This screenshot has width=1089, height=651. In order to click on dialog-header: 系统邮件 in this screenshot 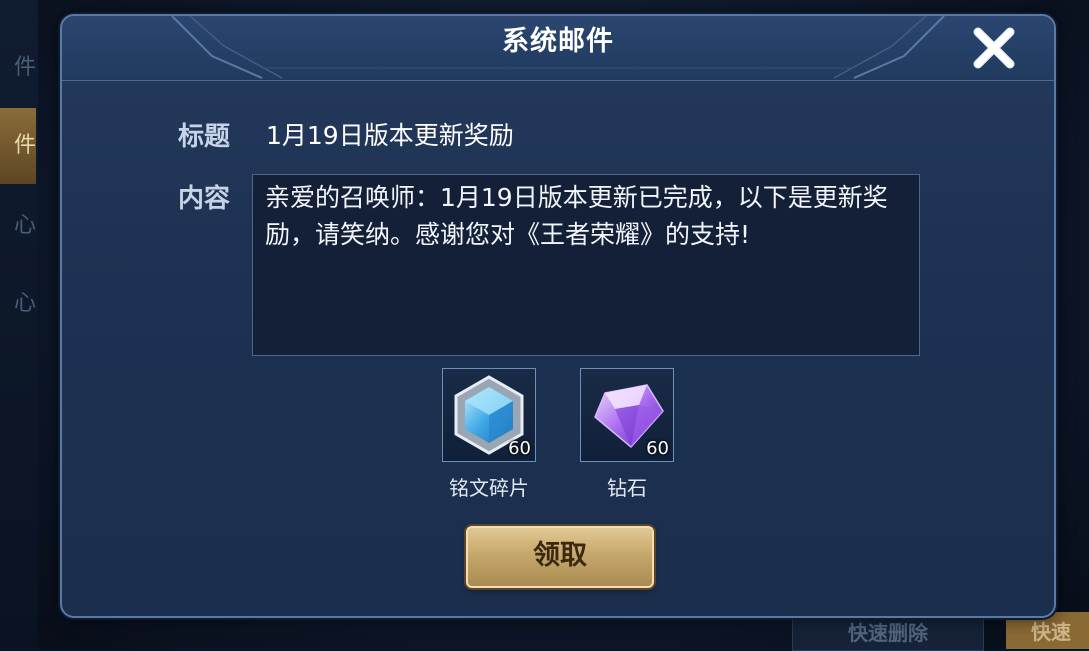, I will do `click(558, 48)`.